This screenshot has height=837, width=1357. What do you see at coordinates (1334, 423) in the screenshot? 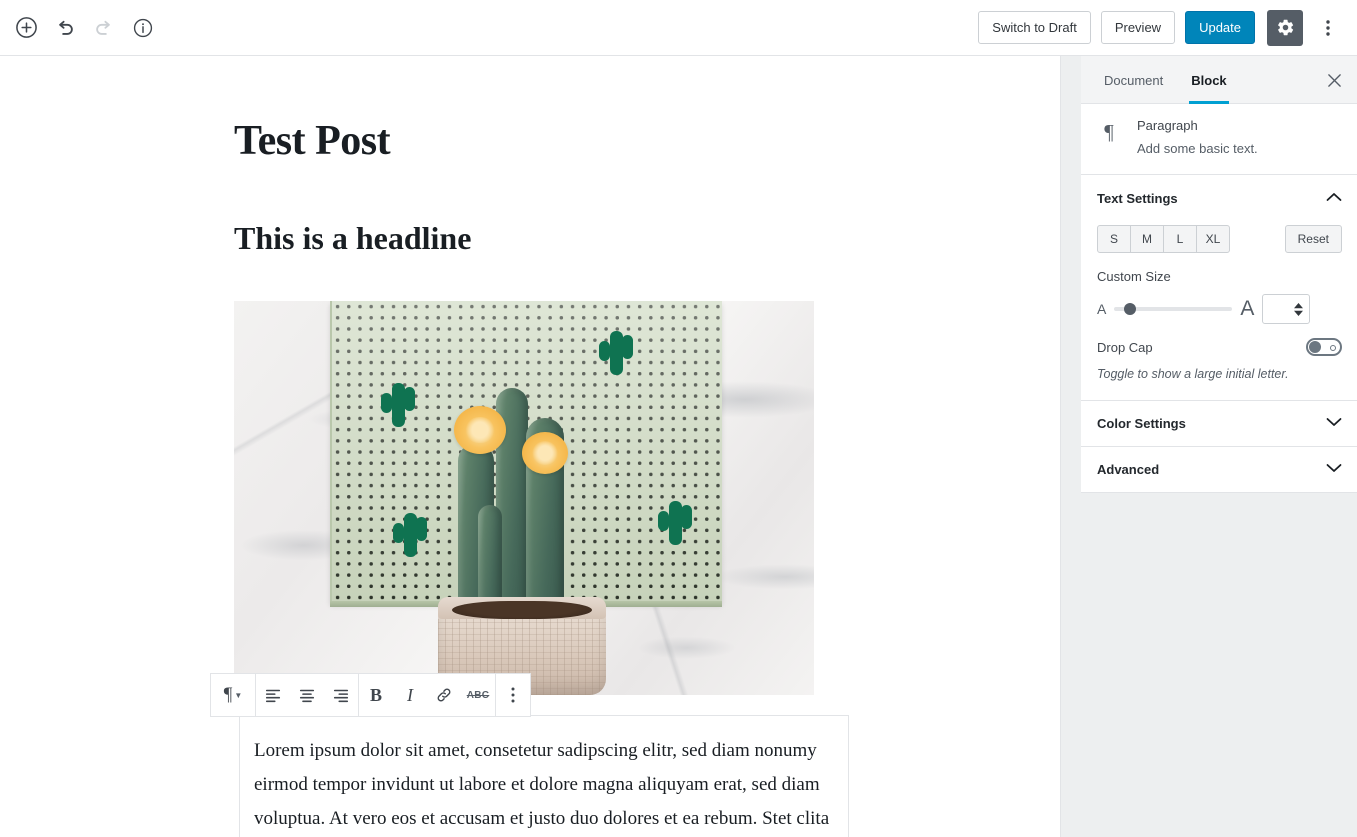
I see `chevron-down-icon` at bounding box center [1334, 423].